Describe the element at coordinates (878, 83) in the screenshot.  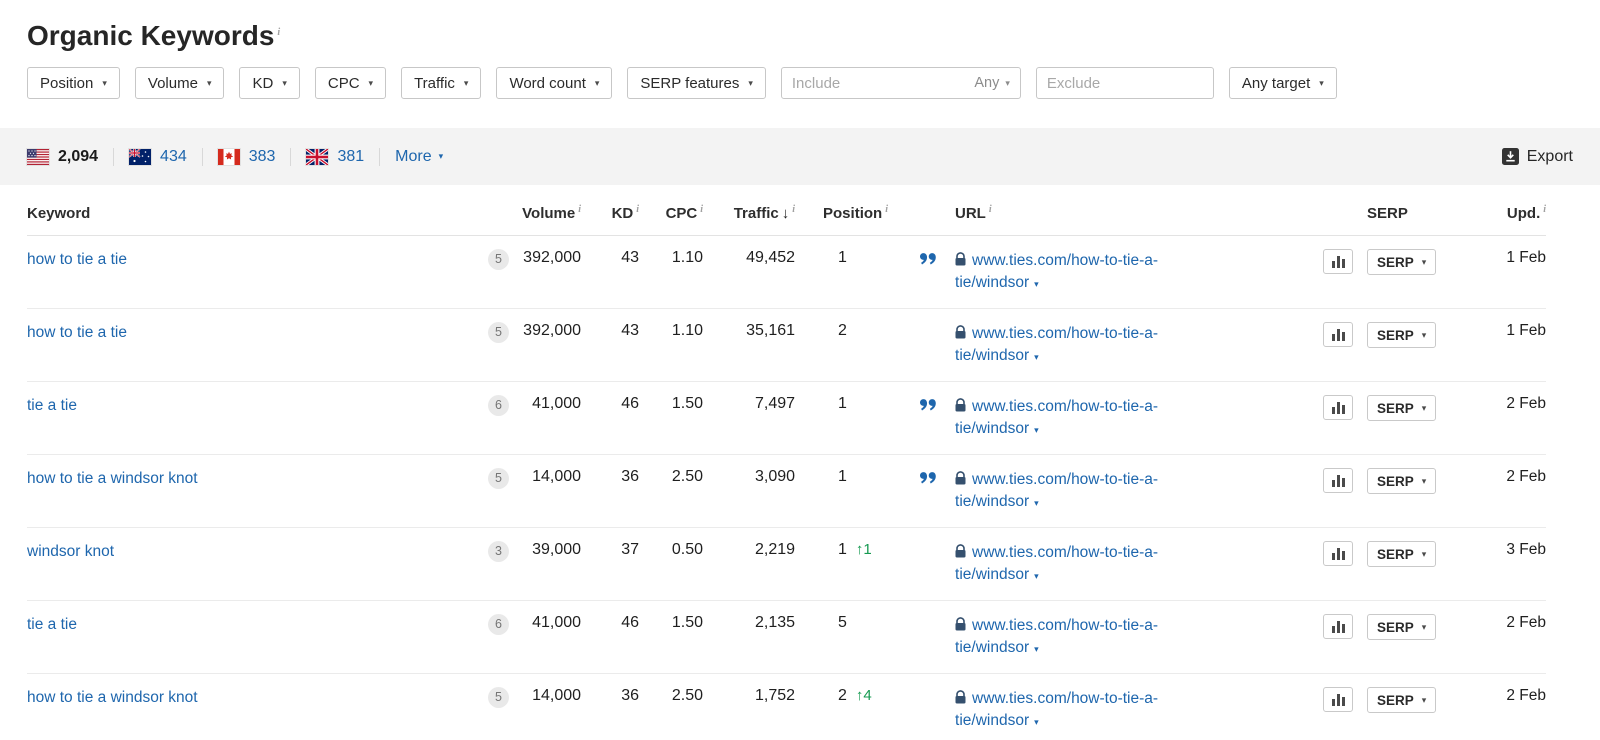
I see `include-input` at that location.